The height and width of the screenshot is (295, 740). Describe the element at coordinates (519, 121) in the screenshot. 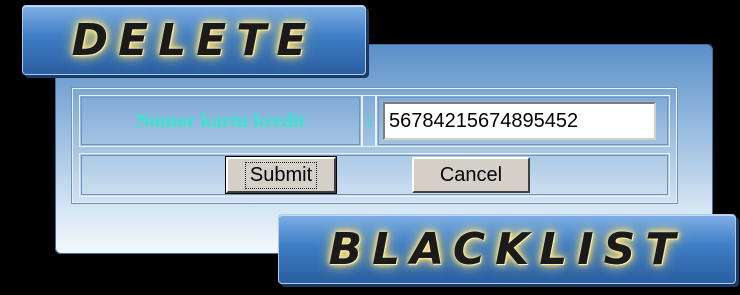

I see `card-number-input` at that location.